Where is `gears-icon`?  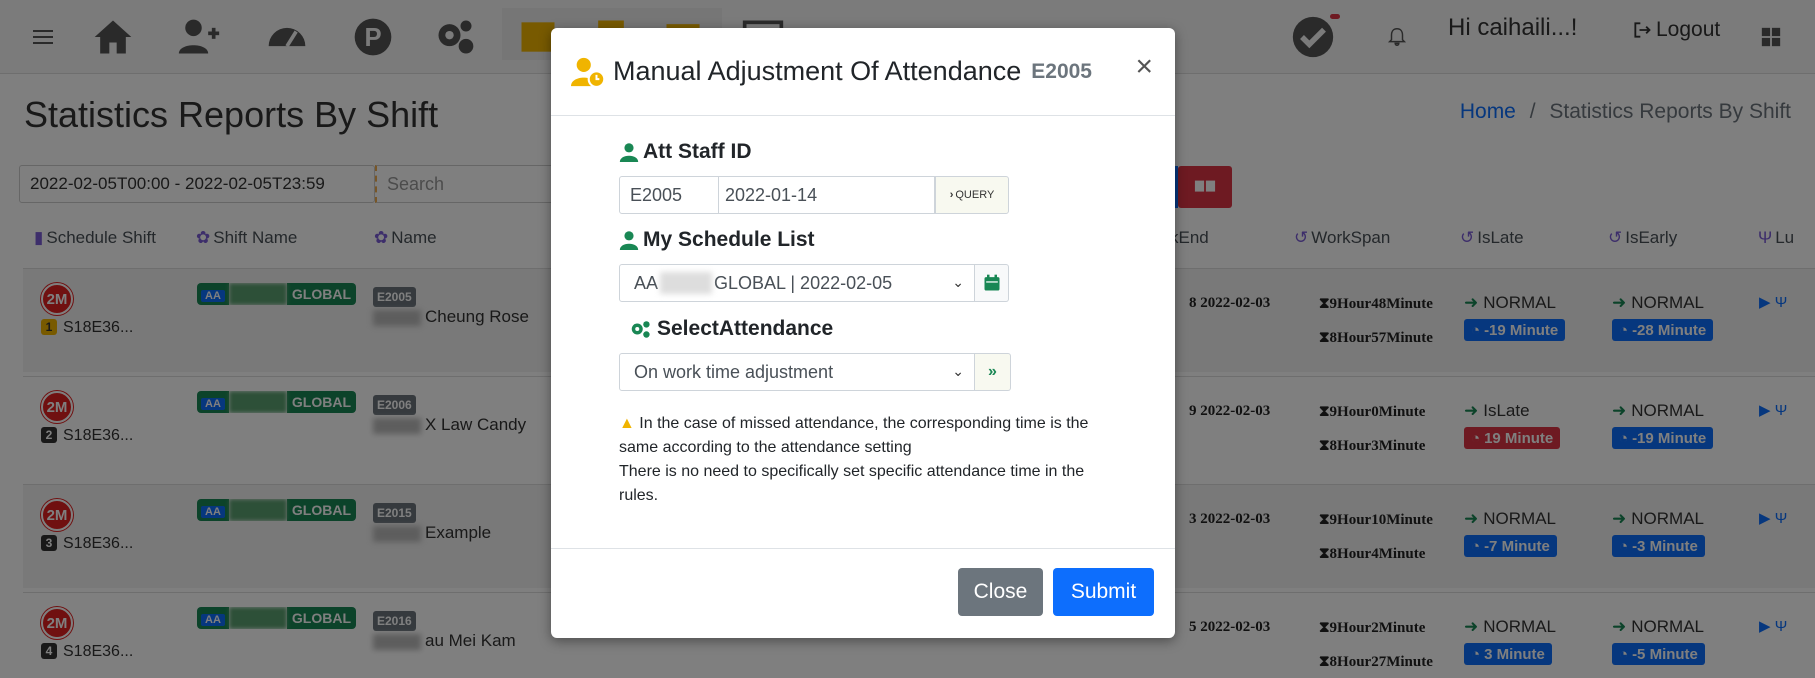
gears-icon is located at coordinates (640, 329).